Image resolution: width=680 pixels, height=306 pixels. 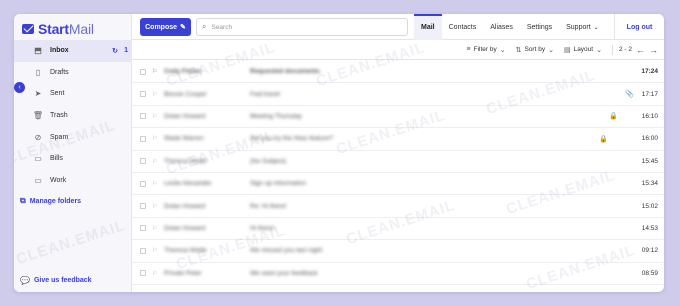 I want to click on collapse-sidebar-button: ‹, so click(x=19, y=87).